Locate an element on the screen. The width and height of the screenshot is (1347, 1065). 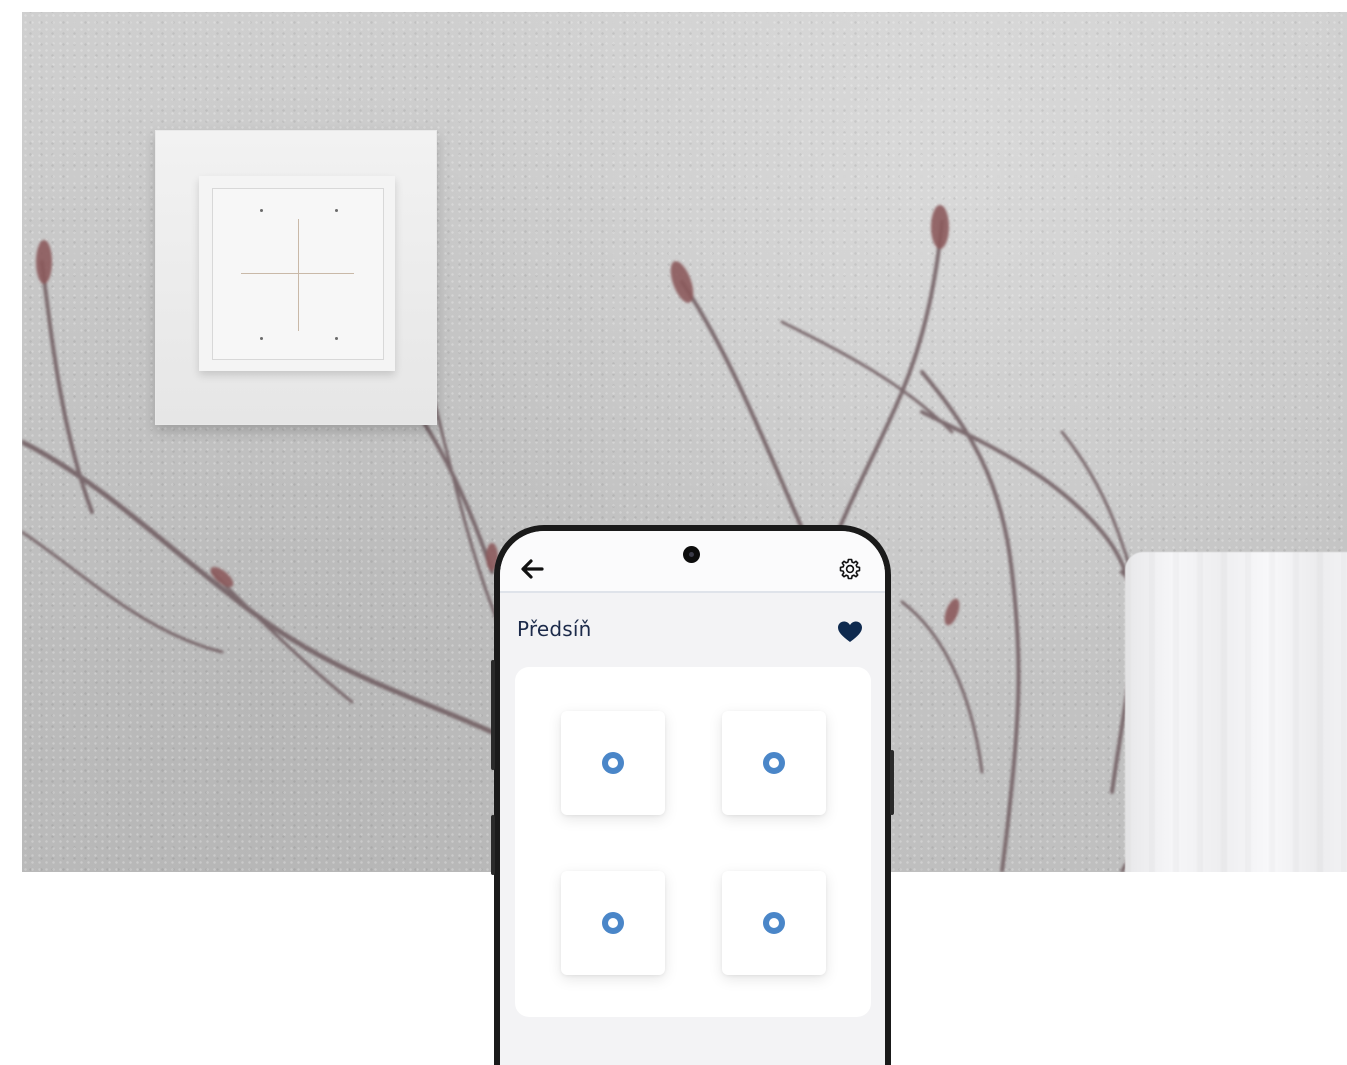
switch-key-bottom-right is located at coordinates (774, 923).